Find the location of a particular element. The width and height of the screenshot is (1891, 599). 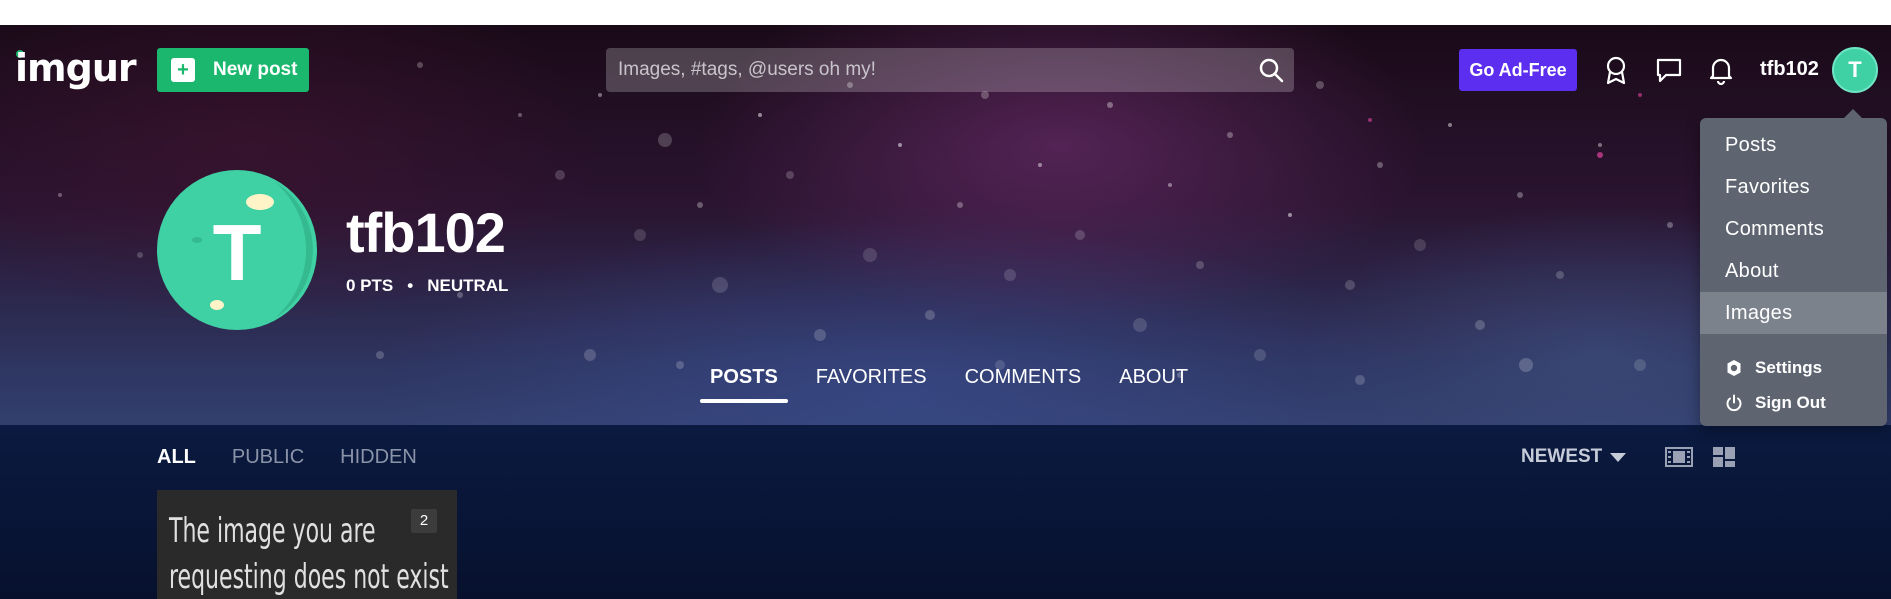

new-post-button: + New post is located at coordinates (233, 70).